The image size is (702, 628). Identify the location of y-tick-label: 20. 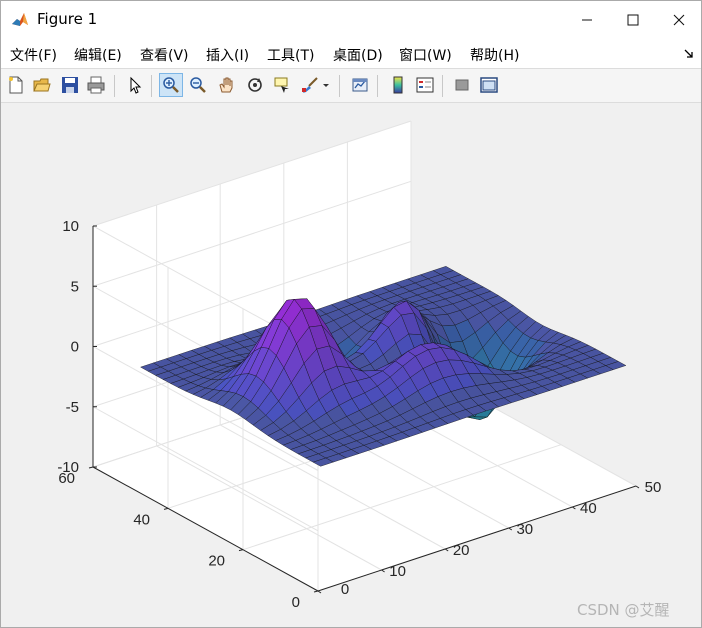
(216, 561).